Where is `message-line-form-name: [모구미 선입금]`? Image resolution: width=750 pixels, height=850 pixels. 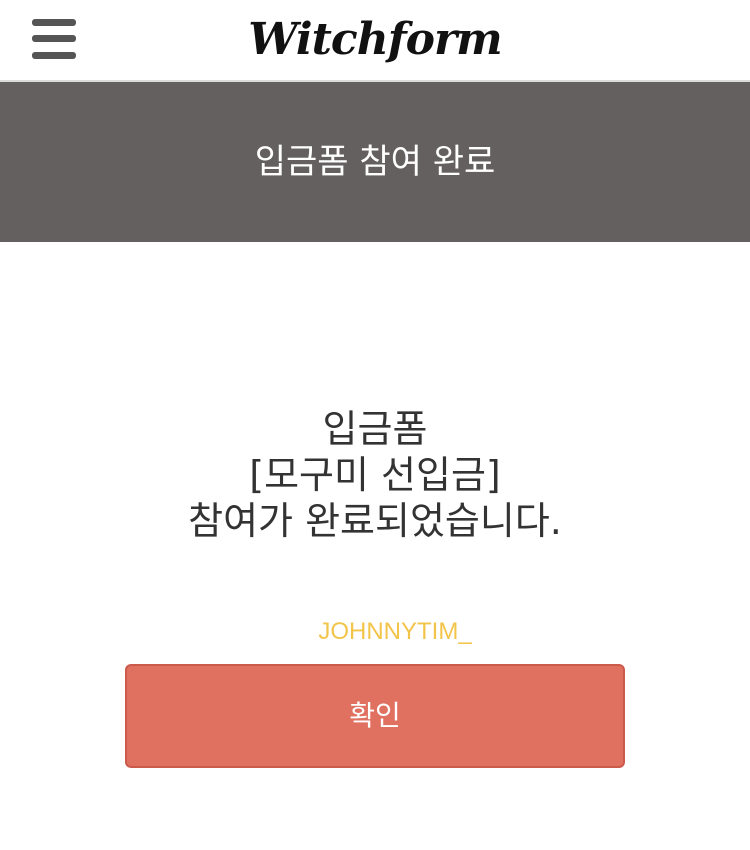 message-line-form-name: [모구미 선입금] is located at coordinates (375, 475).